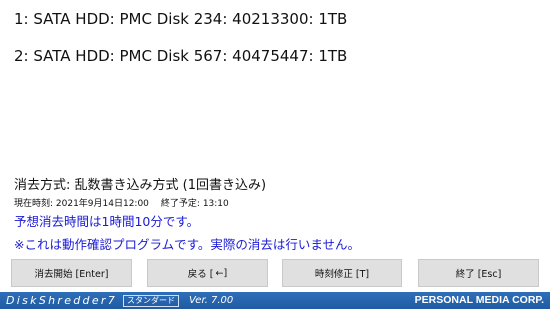  What do you see at coordinates (219, 273) in the screenshot?
I see `left-arrow-icon: ←` at bounding box center [219, 273].